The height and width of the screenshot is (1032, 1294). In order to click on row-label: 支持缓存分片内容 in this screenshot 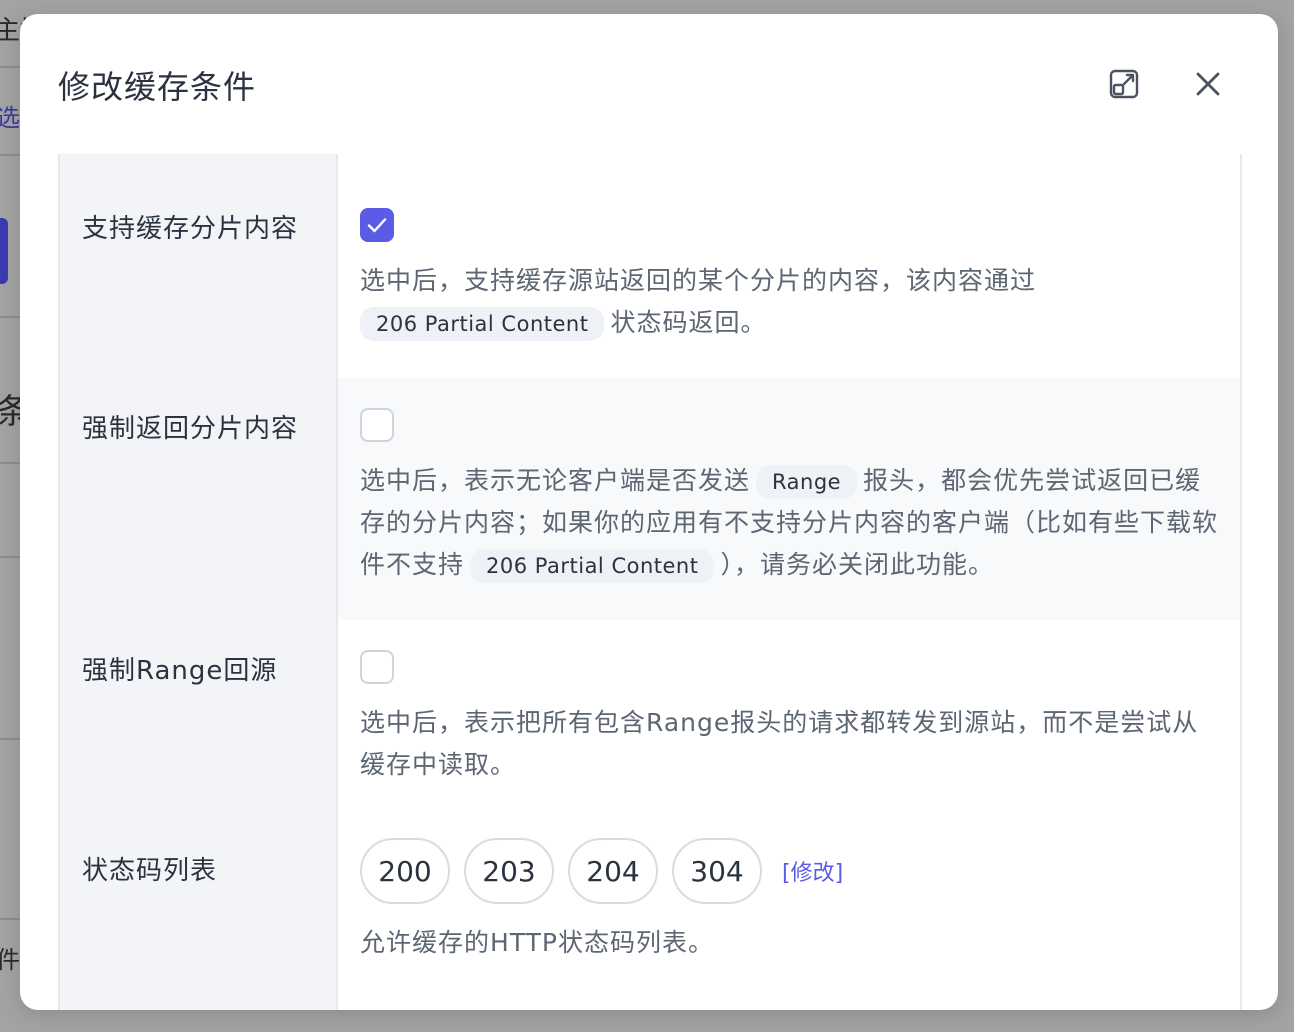, I will do `click(198, 278)`.